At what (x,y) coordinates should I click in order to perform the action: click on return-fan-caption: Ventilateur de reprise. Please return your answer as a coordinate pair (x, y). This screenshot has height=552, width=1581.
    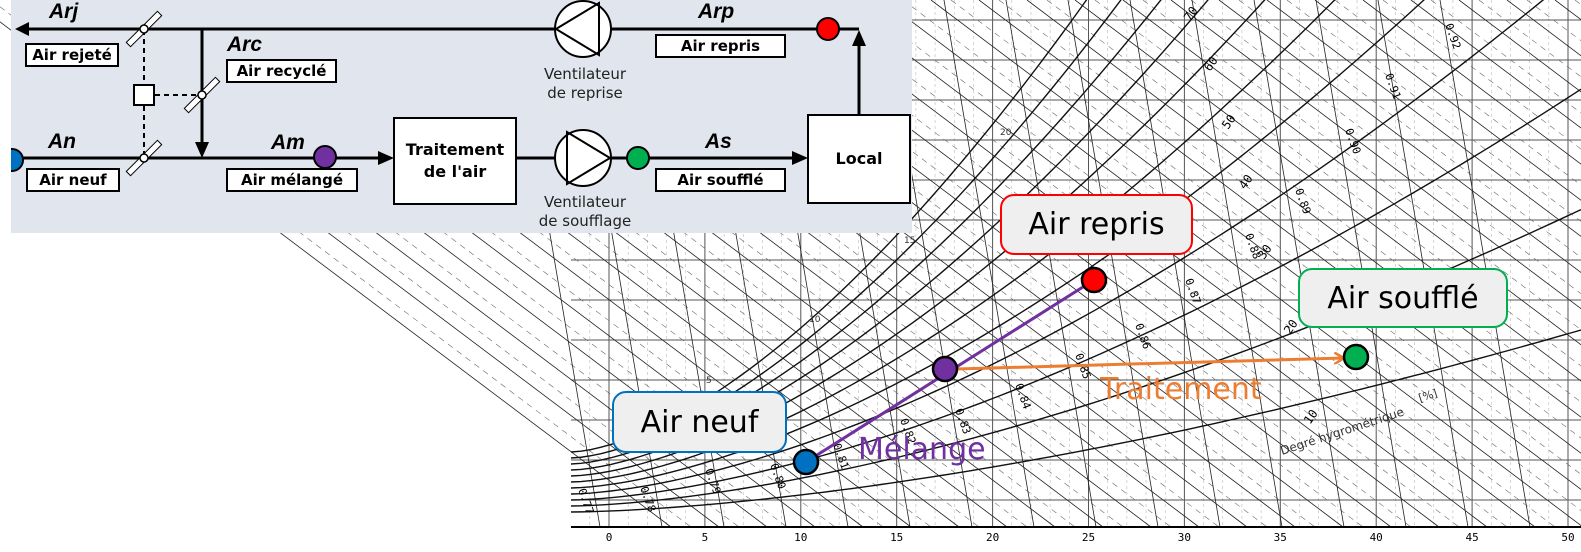
    Looking at the image, I should click on (585, 84).